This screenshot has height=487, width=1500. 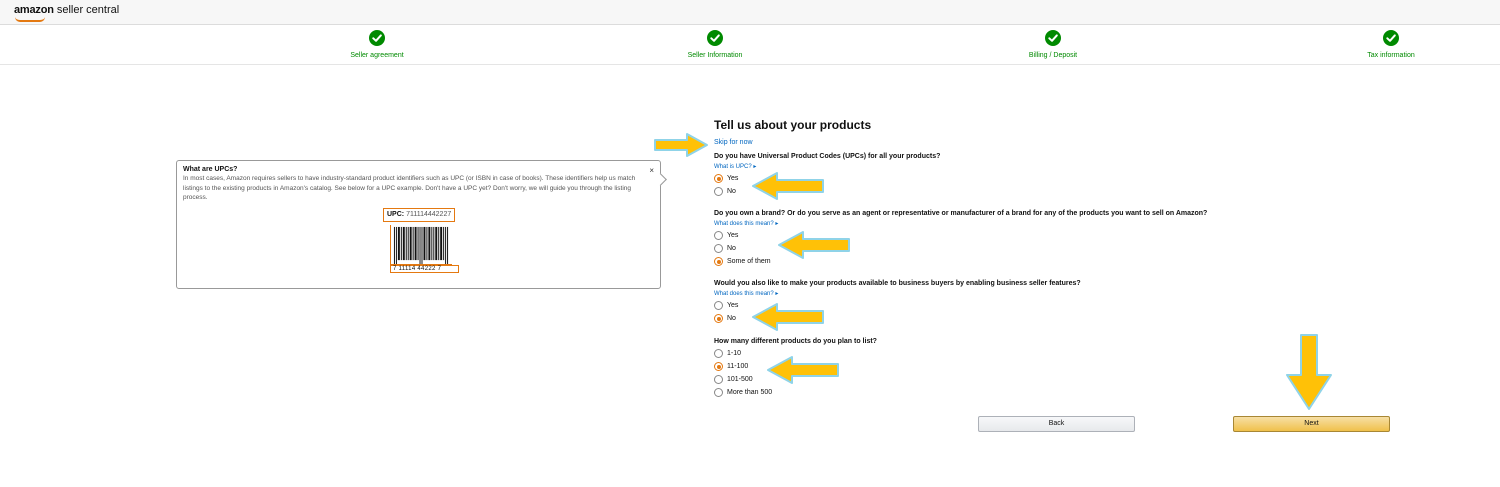 I want to click on help-link-brand: What does this mean? ▸, so click(x=960, y=223).